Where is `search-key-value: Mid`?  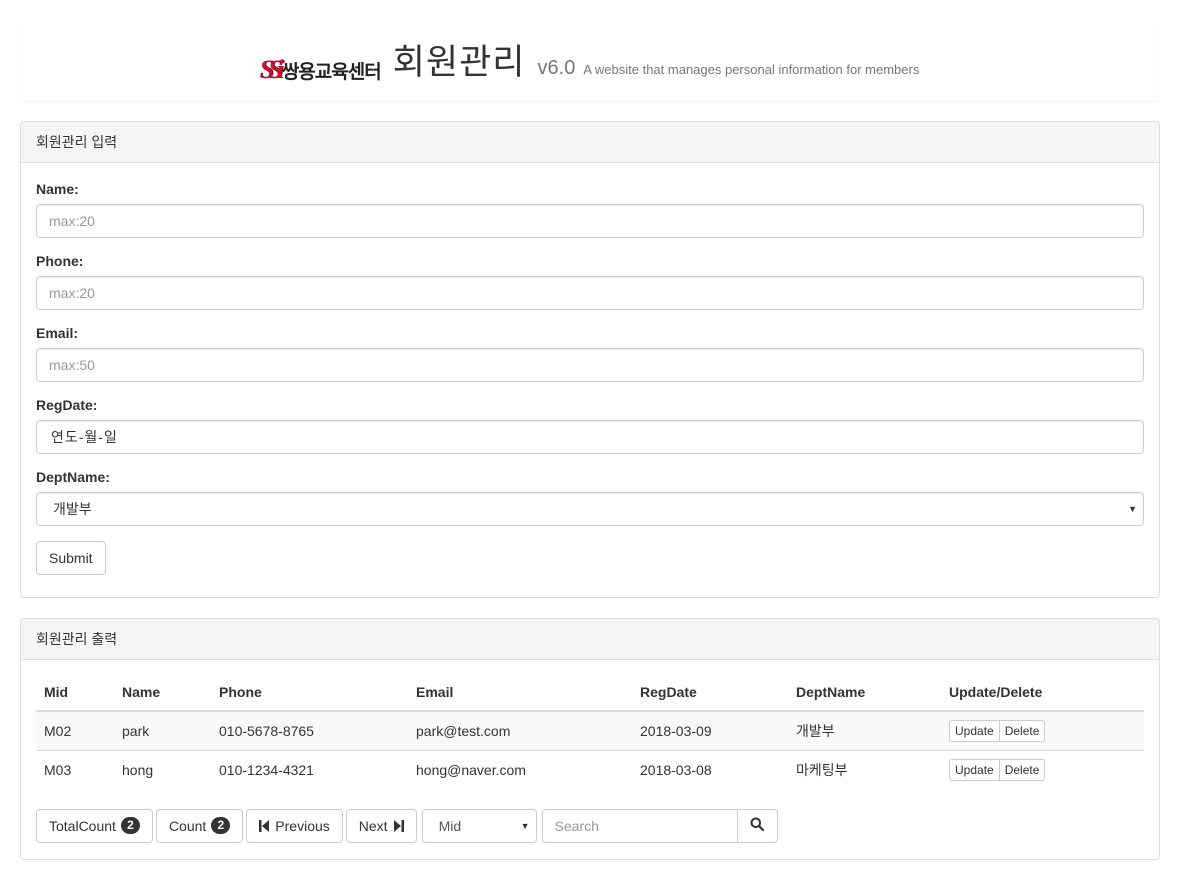 search-key-value: Mid is located at coordinates (450, 825).